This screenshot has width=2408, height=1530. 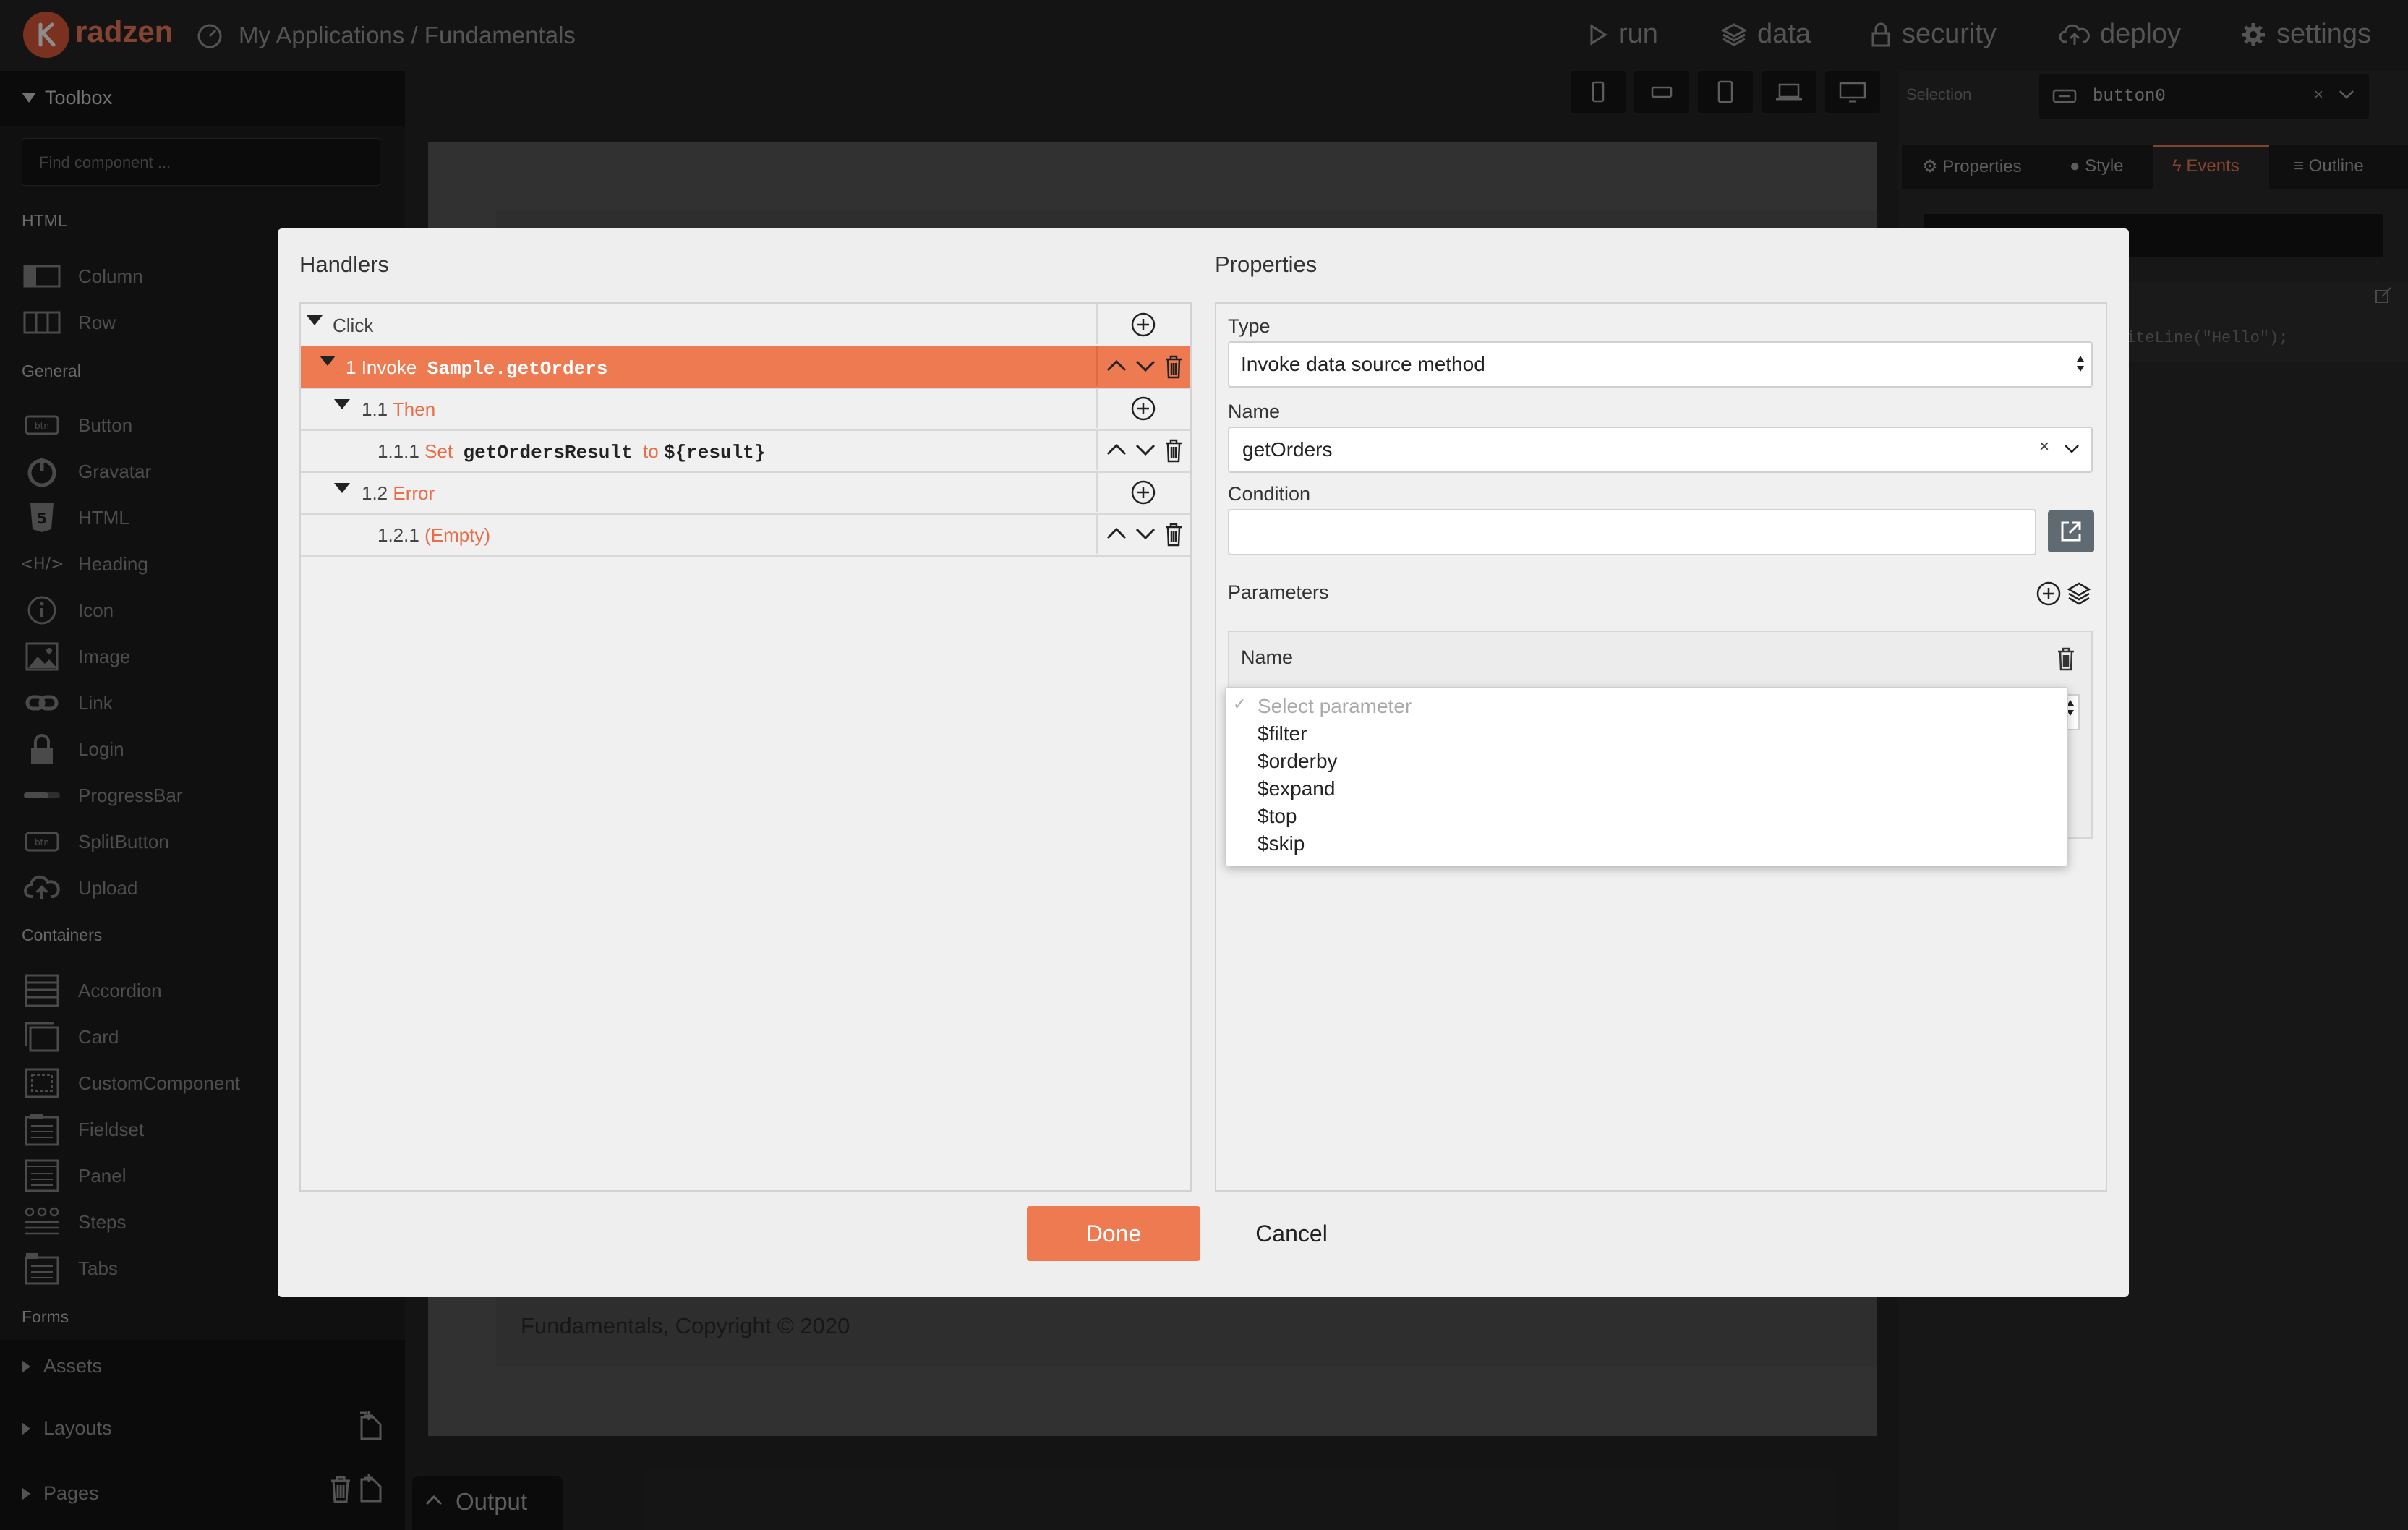 I want to click on action-keyword: Invoke, so click(x=389, y=367).